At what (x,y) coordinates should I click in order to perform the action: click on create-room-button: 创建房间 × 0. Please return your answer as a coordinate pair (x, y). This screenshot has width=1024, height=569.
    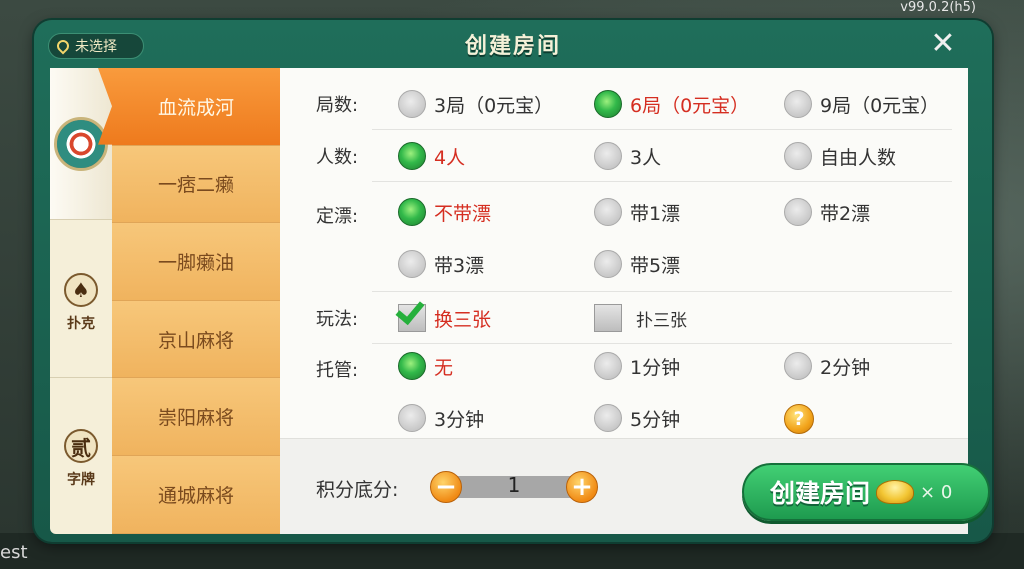
    Looking at the image, I should click on (866, 492).